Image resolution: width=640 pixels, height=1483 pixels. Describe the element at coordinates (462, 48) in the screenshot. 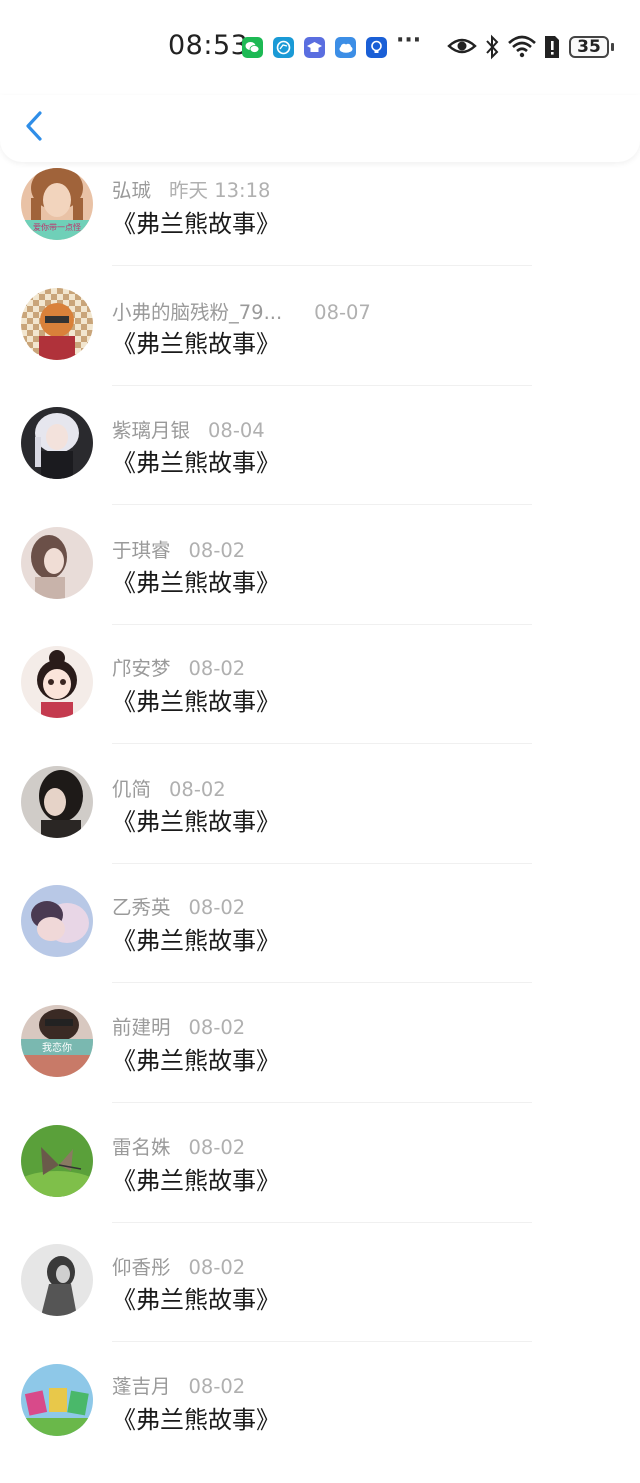

I see `eye-icon` at that location.